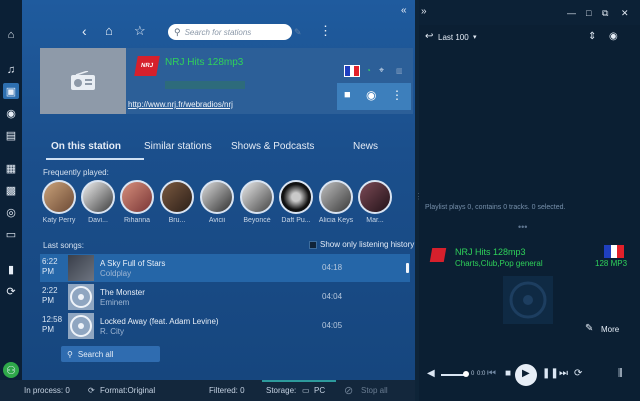 This screenshot has width=640, height=401. I want to click on song-artist: Coldplay, so click(116, 273).